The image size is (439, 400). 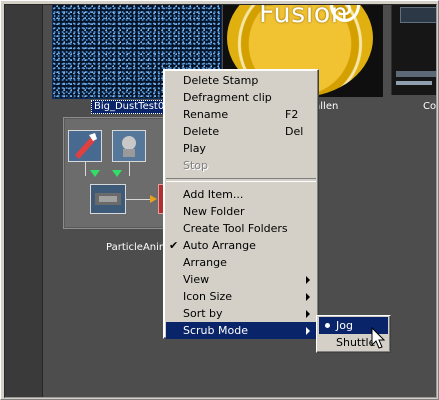 What do you see at coordinates (85, 146) in the screenshot?
I see `flow-node-pen-icon` at bounding box center [85, 146].